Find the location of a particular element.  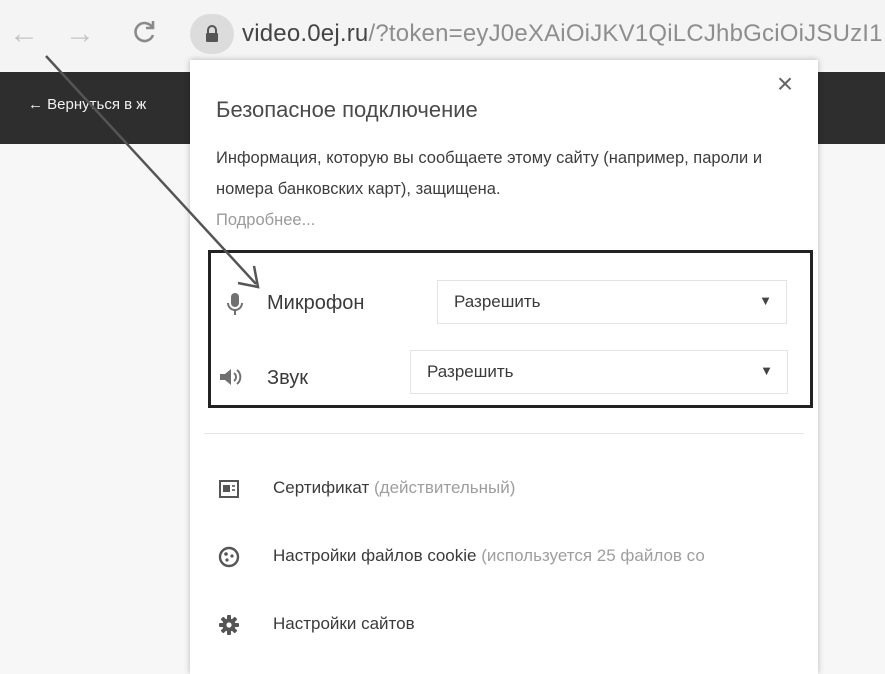

microphone-permission-select: Разрешить ▼ is located at coordinates (612, 302).